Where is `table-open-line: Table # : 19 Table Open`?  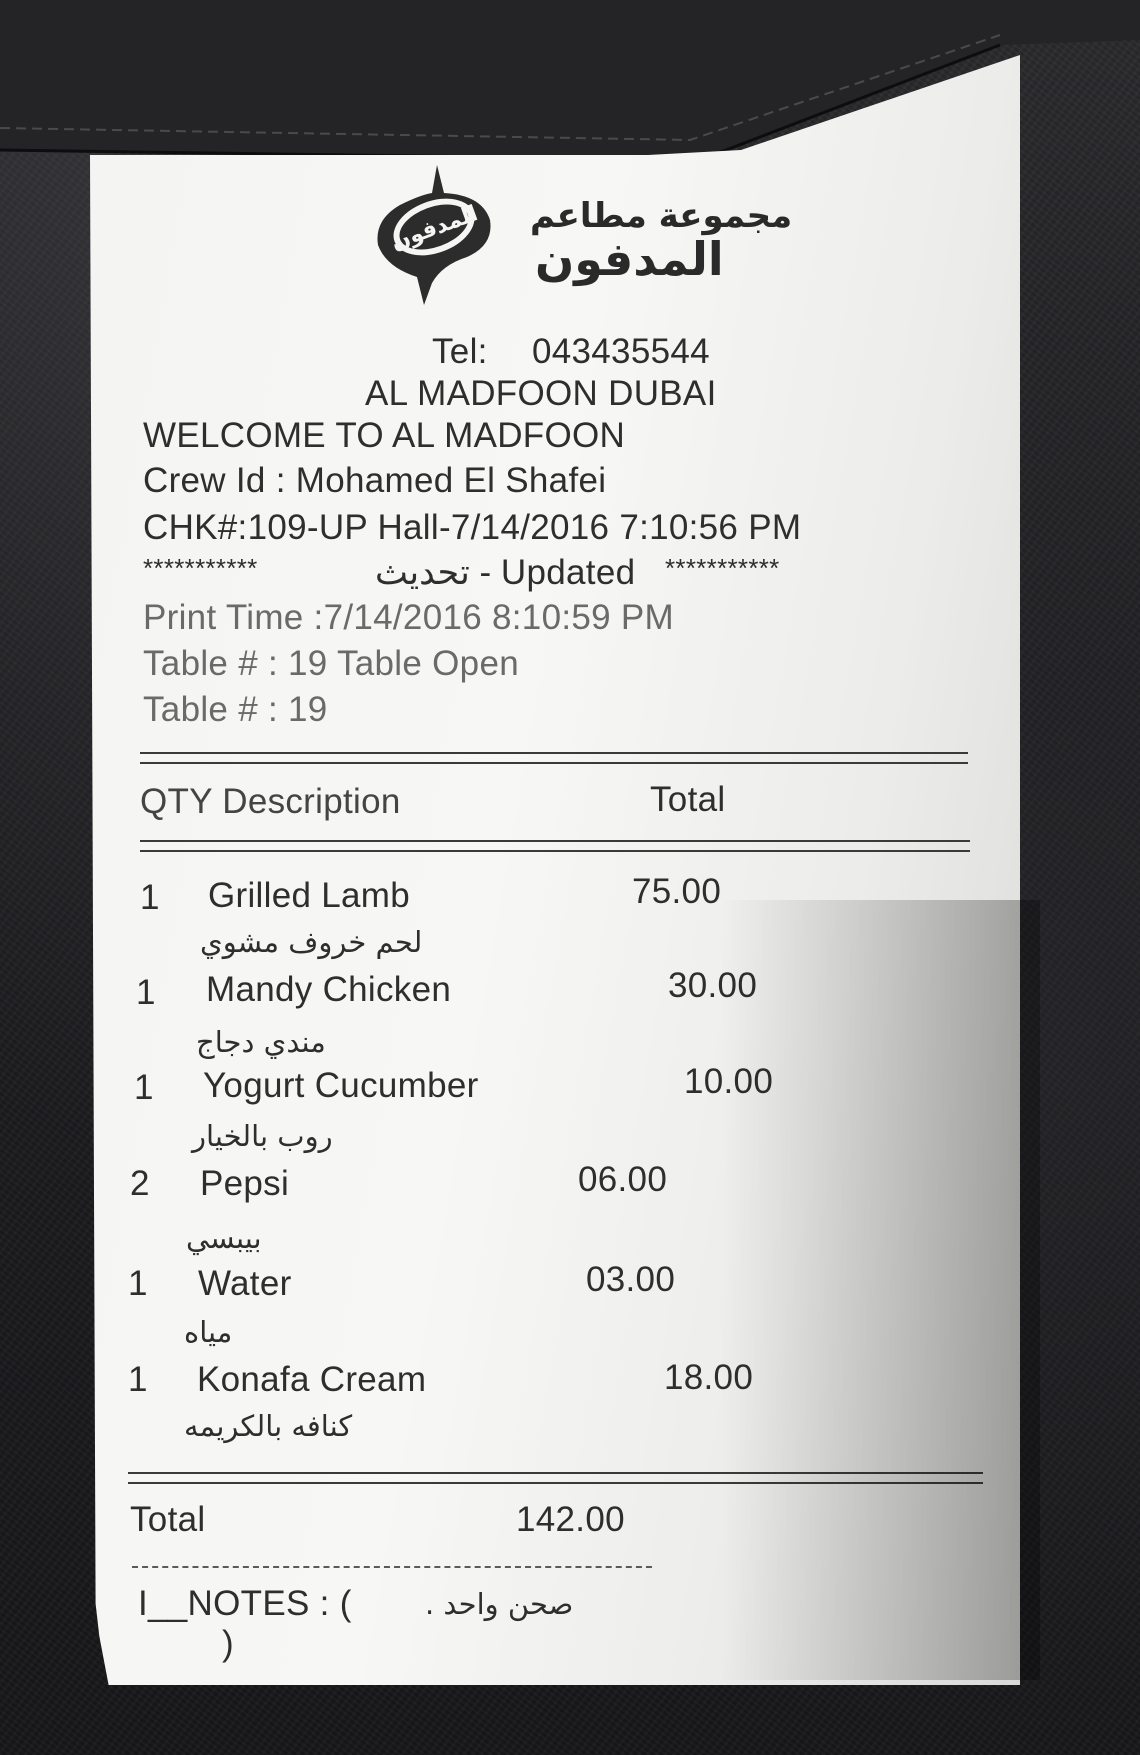 table-open-line: Table # : 19 Table Open is located at coordinates (331, 663).